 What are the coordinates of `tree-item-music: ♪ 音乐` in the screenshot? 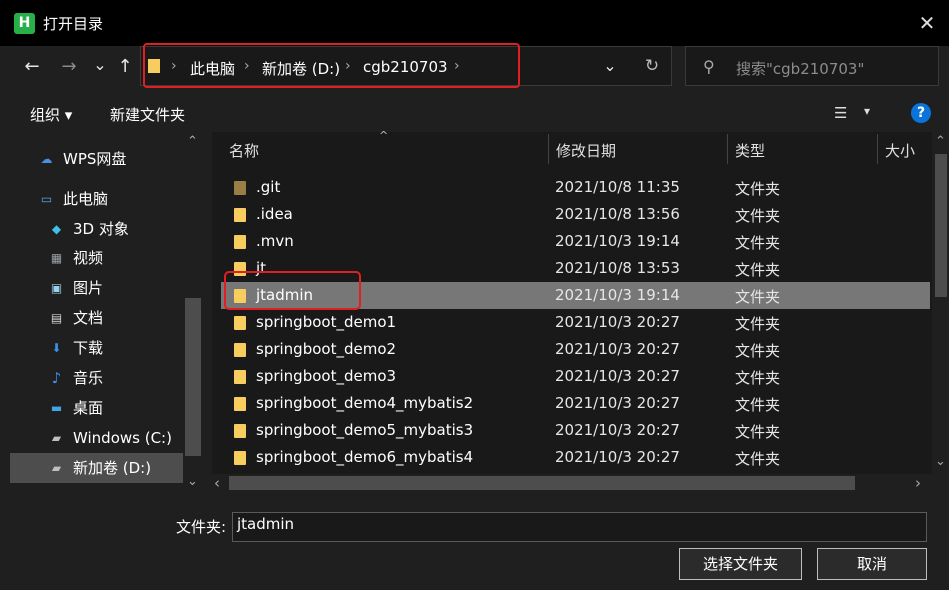 It's located at (96, 378).